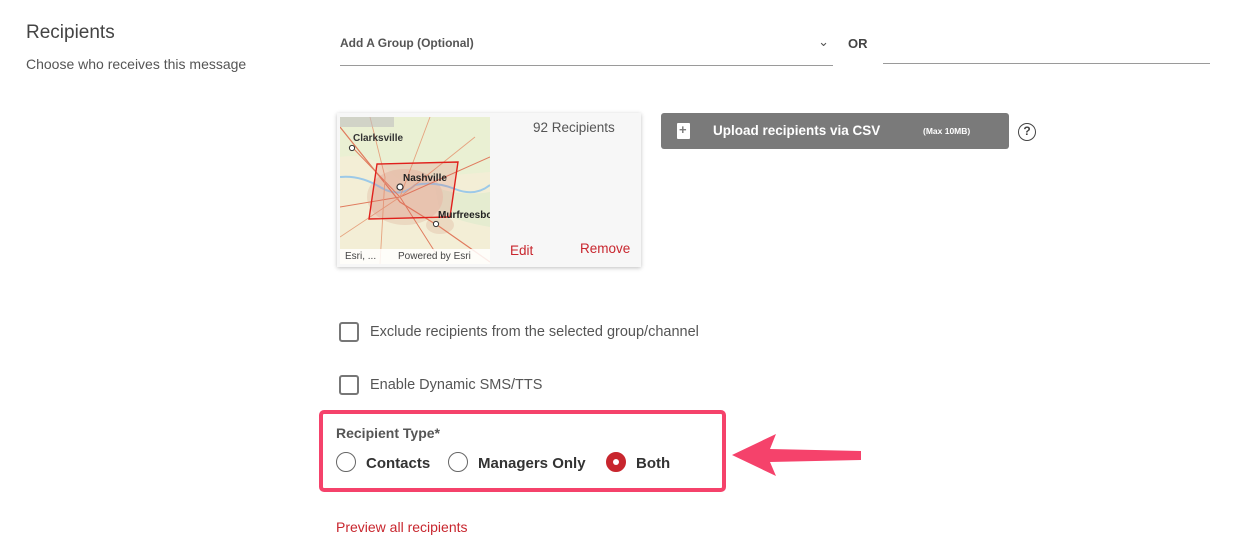 The height and width of the screenshot is (559, 1244). Describe the element at coordinates (456, 385) in the screenshot. I see `dynamic-sms-label: Enable Dynamic SMS/TTS` at that location.